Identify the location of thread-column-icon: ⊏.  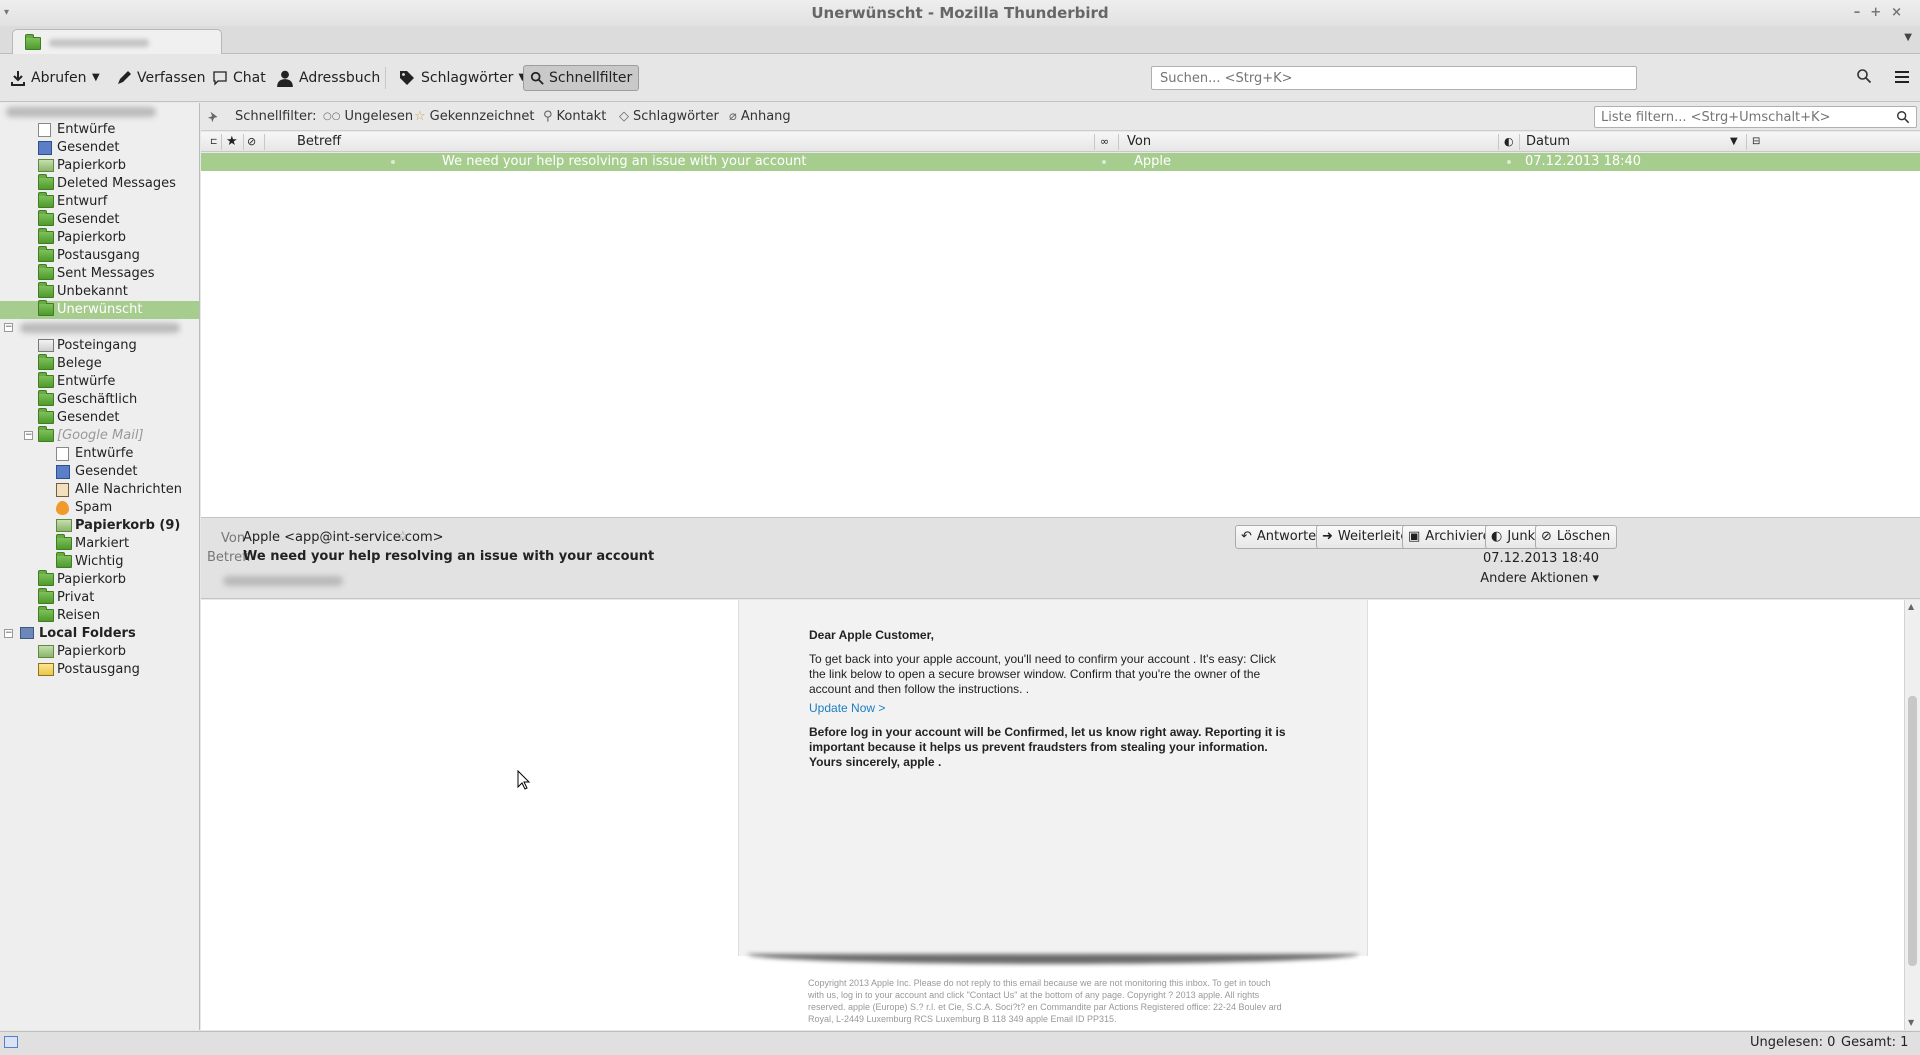
(214, 142).